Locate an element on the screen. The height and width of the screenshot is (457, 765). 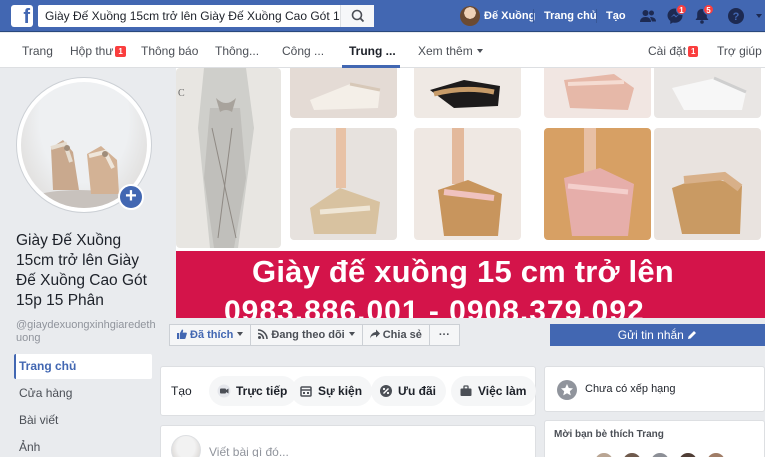
tab-inbox: Hộp thư 1 is located at coordinates (98, 51).